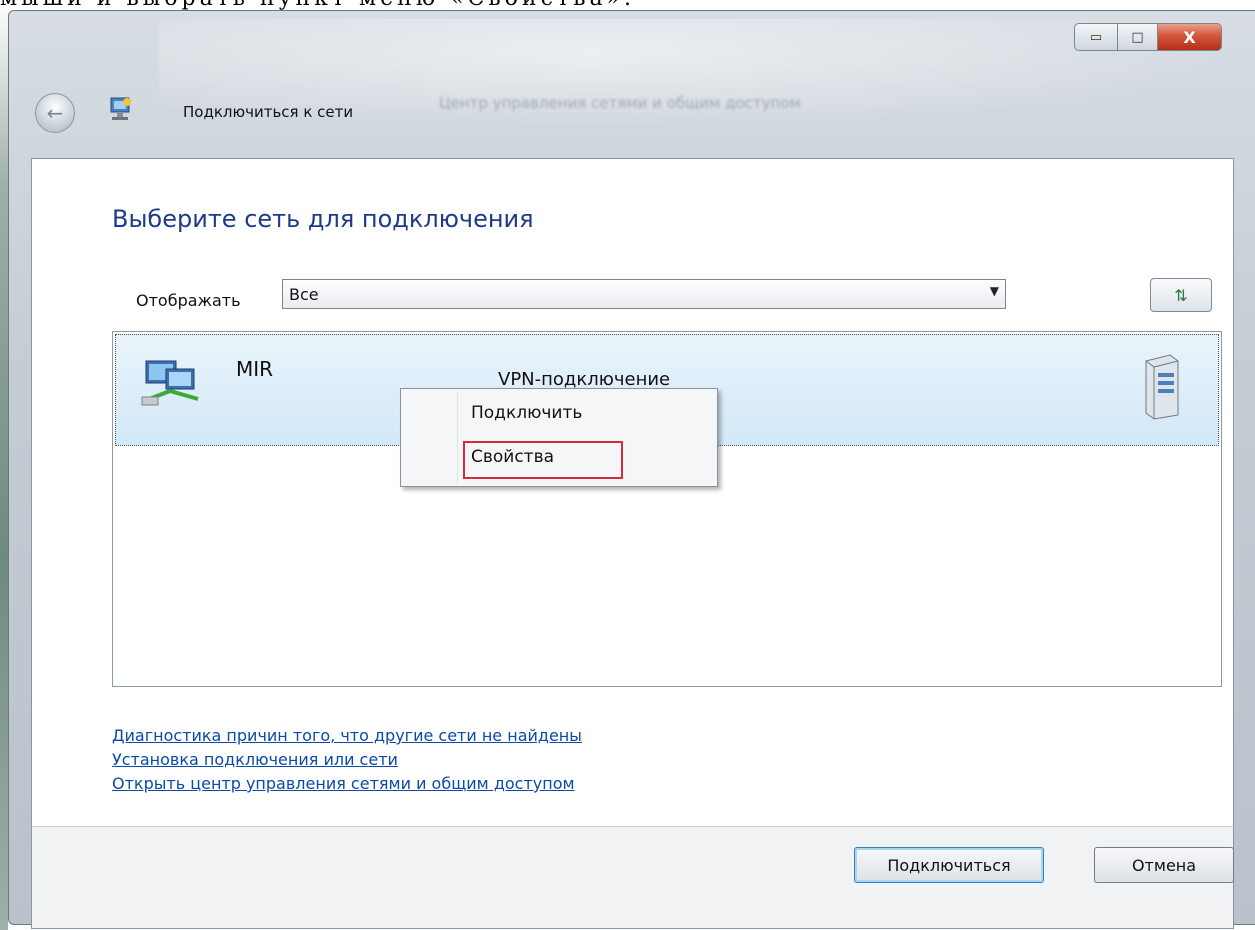 The image size is (1255, 930). Describe the element at coordinates (1162, 387) in the screenshot. I see `server-icon` at that location.